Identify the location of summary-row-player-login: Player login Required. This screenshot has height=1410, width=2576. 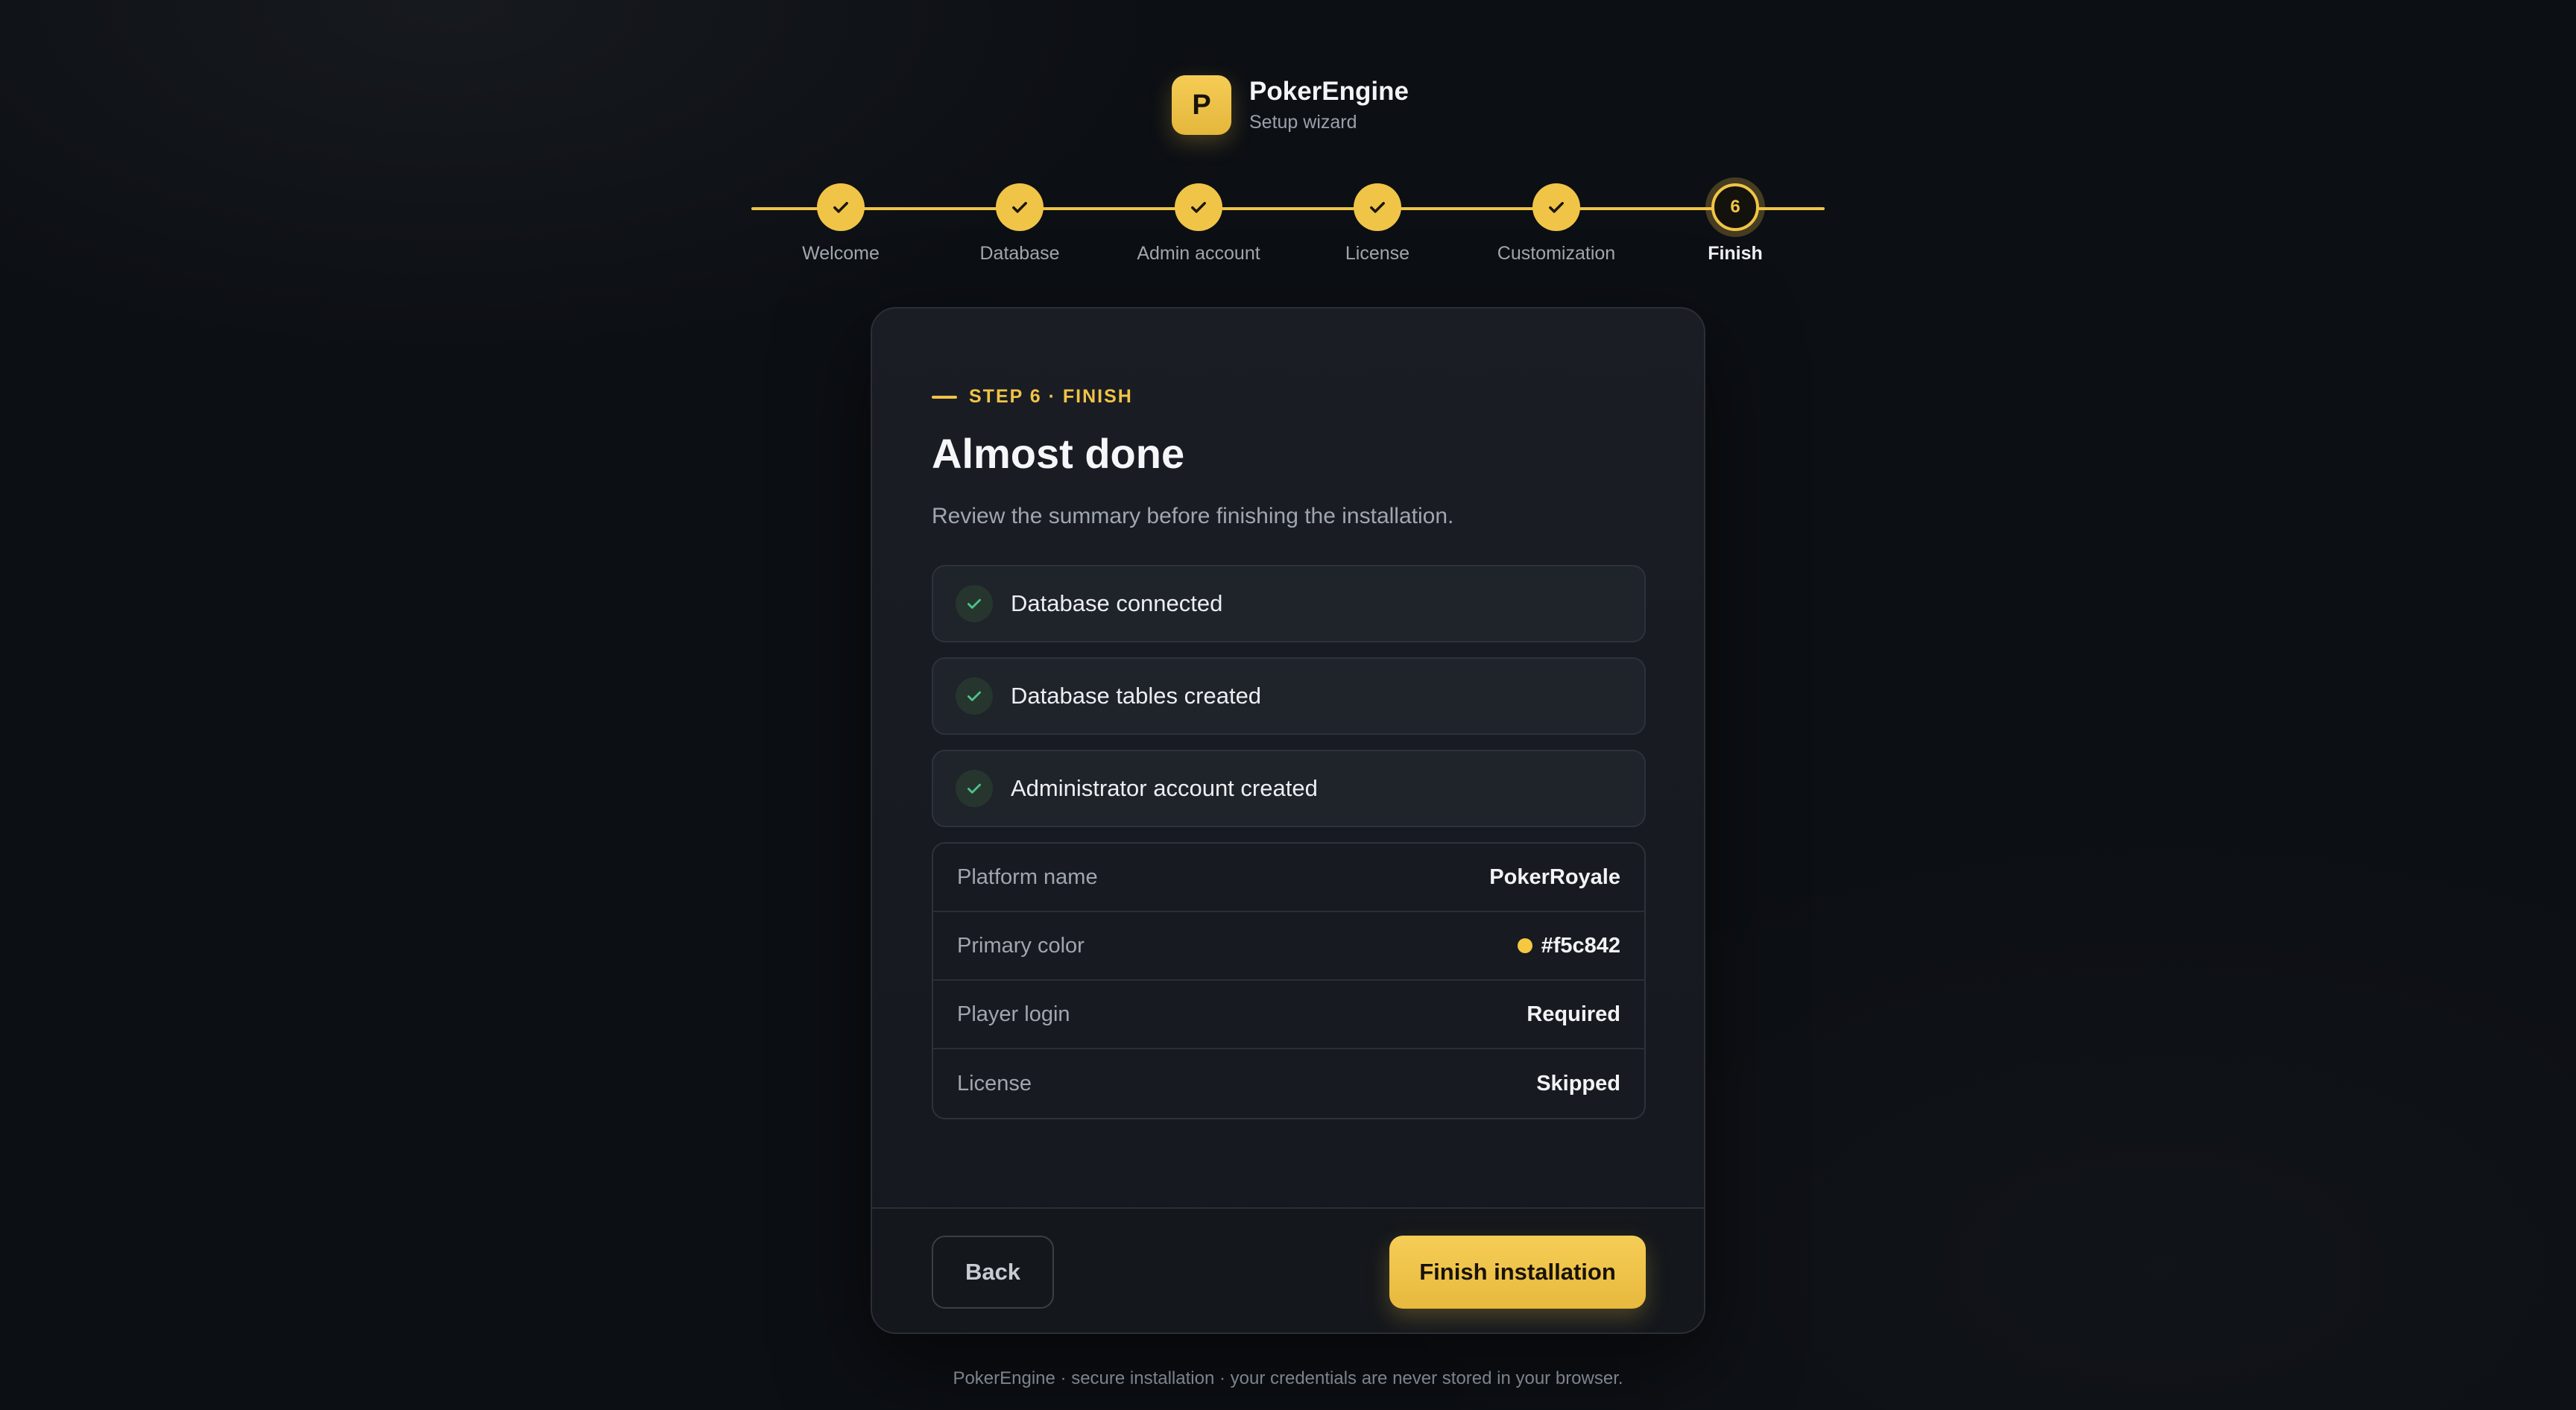
(1288, 1015).